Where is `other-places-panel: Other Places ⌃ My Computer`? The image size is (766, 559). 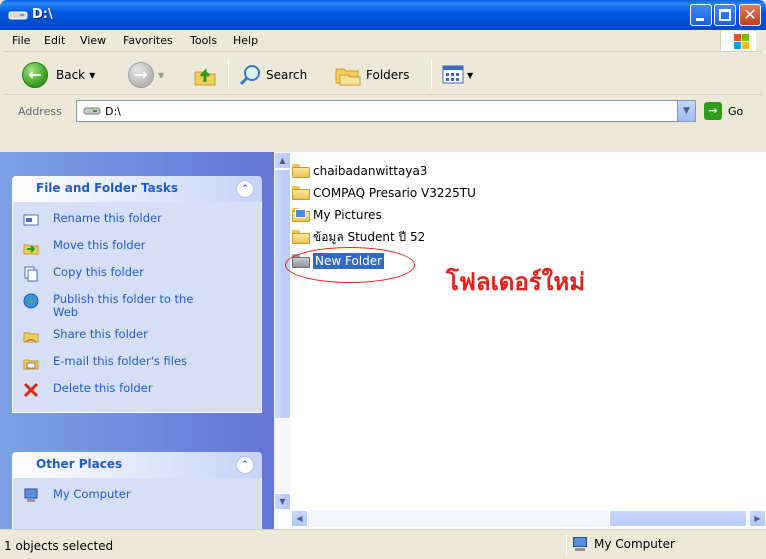 other-places-panel: Other Places ⌃ My Computer is located at coordinates (137, 490).